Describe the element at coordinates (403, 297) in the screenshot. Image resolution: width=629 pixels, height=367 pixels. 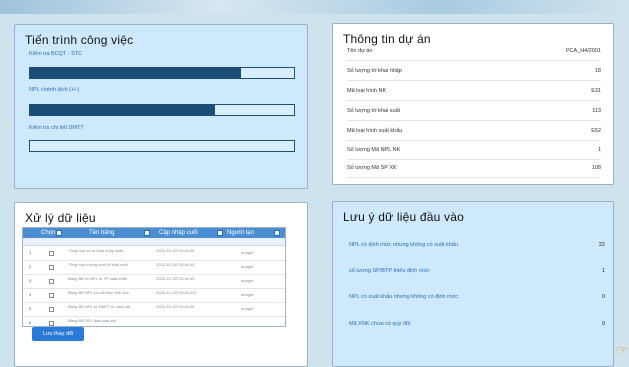
I see `note-label: NPL có xuất khẩu nhưng không có định mức` at that location.